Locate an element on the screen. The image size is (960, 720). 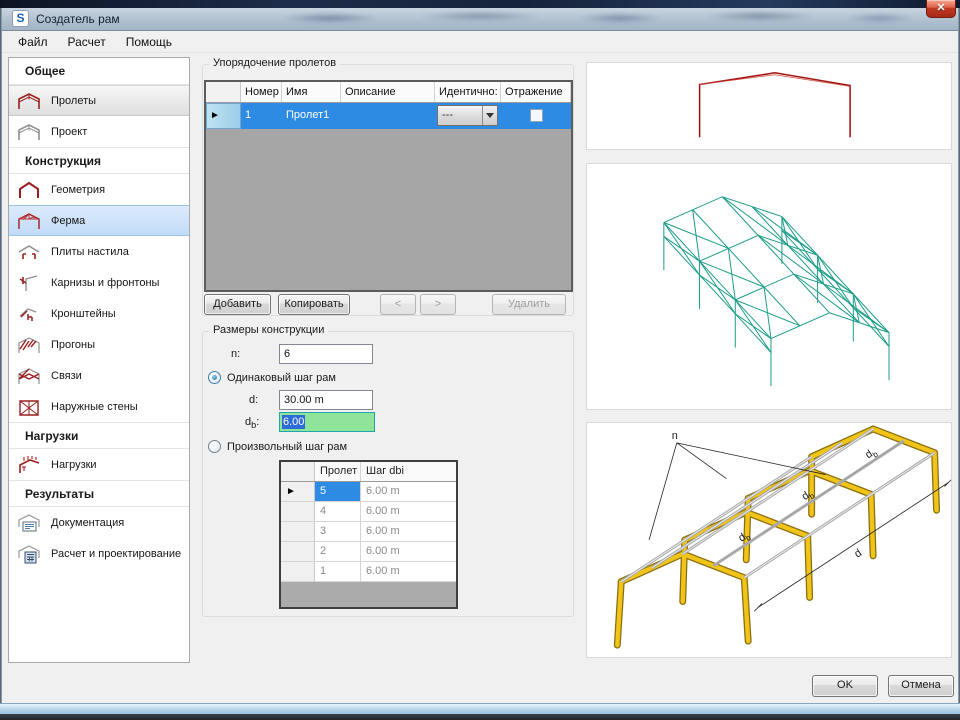
window-border-left is located at coordinates (1, 357).